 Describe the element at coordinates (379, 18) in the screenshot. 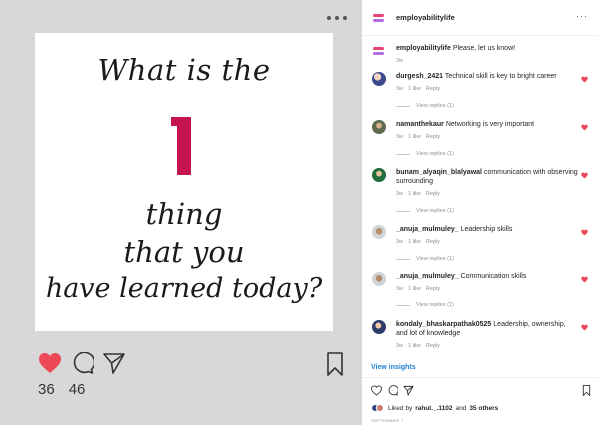

I see `account-logo-icon` at that location.